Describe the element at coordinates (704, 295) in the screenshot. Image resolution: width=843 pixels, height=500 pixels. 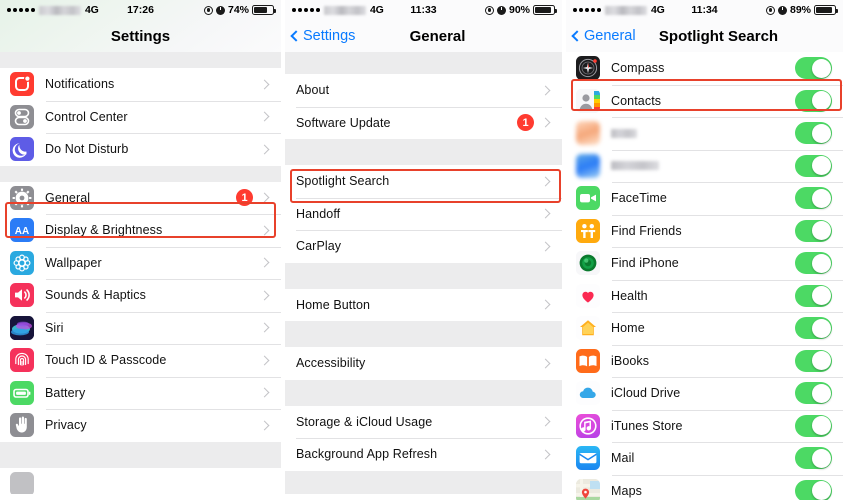
I see `list-item-health: Health` at that location.